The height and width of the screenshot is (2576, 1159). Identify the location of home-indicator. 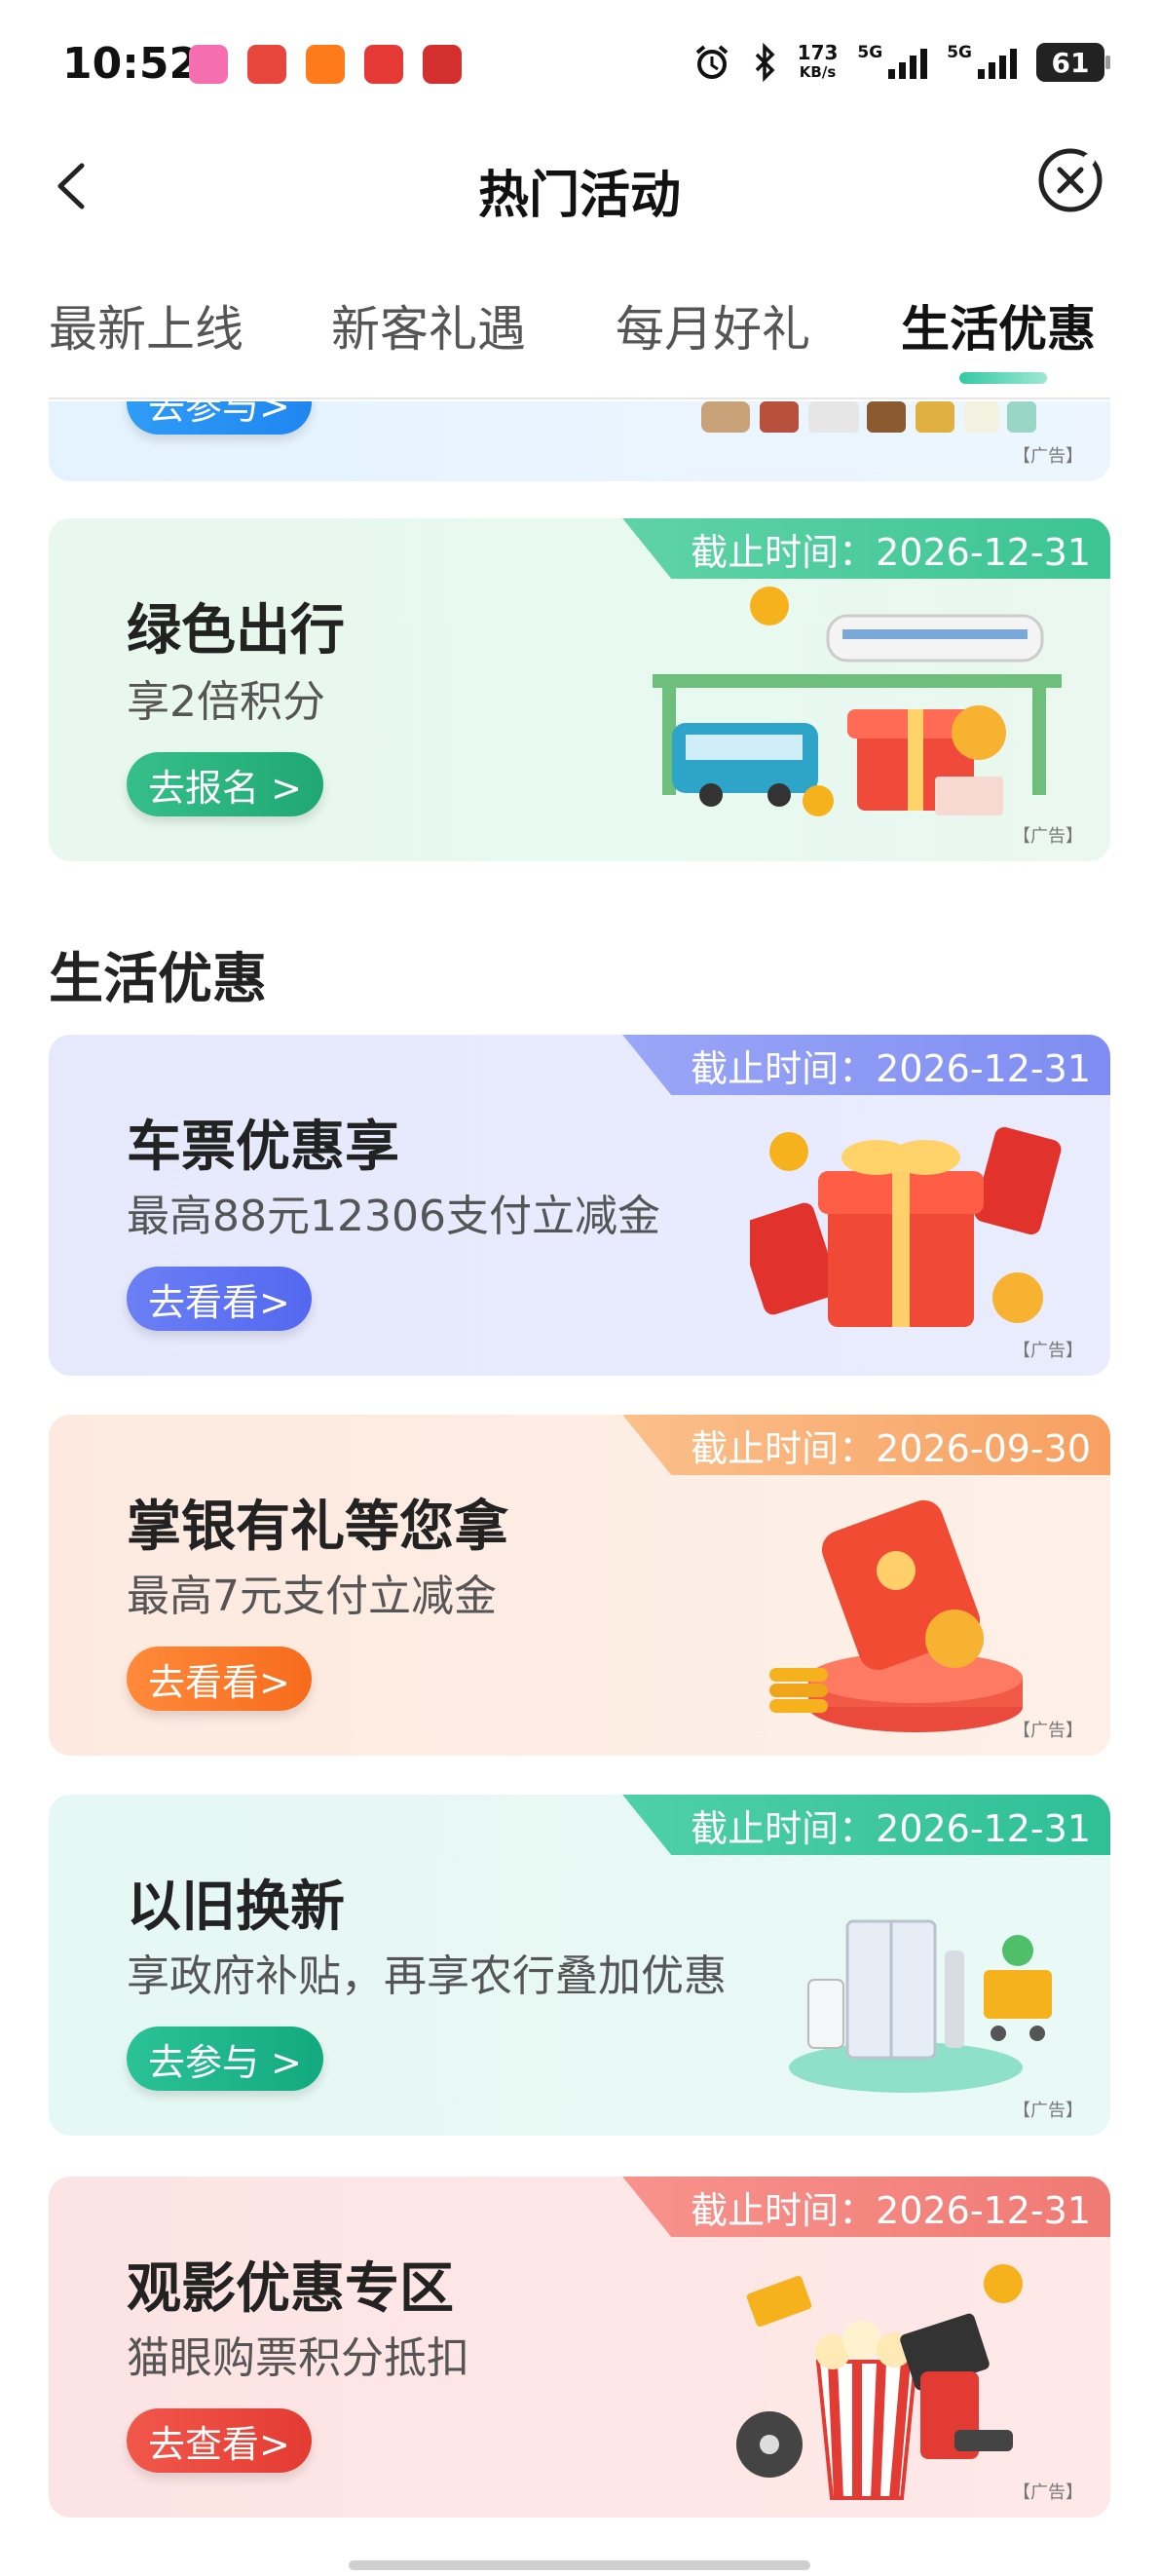
(579, 2565).